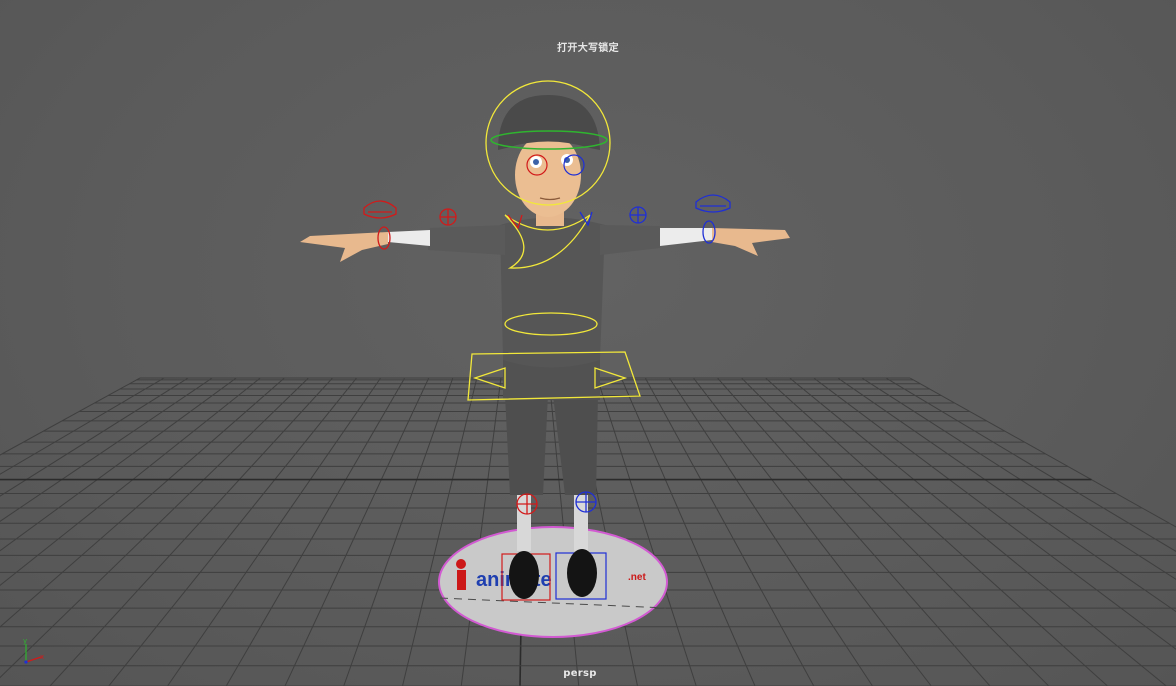 This screenshot has height=686, width=1176. Describe the element at coordinates (33, 650) in the screenshot. I see `axis-gizmo: y x` at that location.